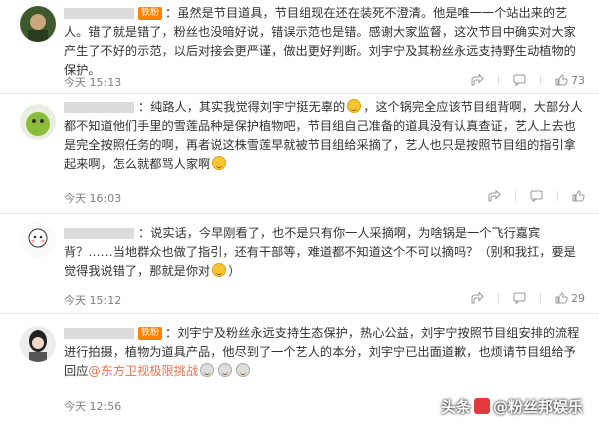 This screenshot has height=427, width=599. I want to click on mention-link: @东方卫视极限挑战, so click(143, 371).